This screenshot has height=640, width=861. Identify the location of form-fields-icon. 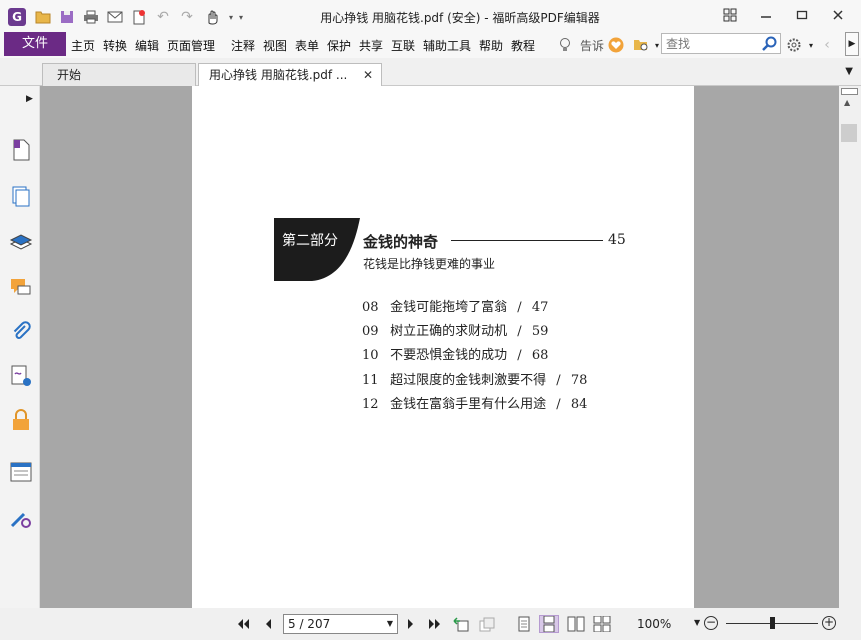
(21, 472).